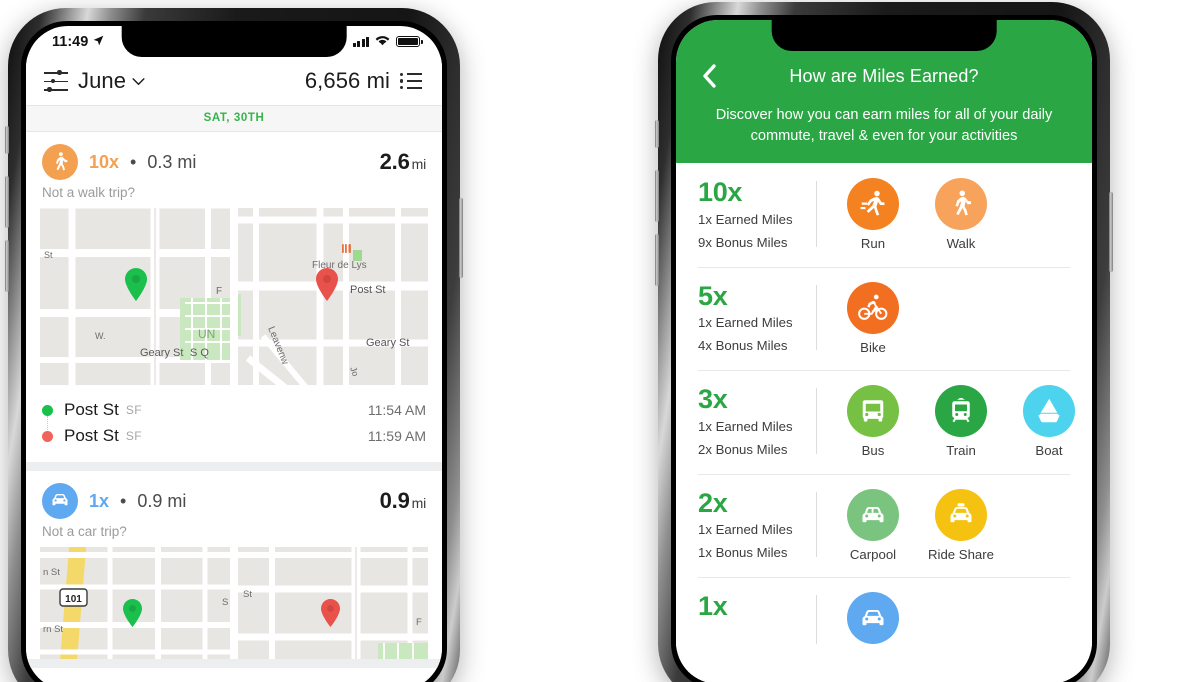 Image resolution: width=1180 pixels, height=682 pixels. I want to click on app-header: June 6,656 mi, so click(234, 81).